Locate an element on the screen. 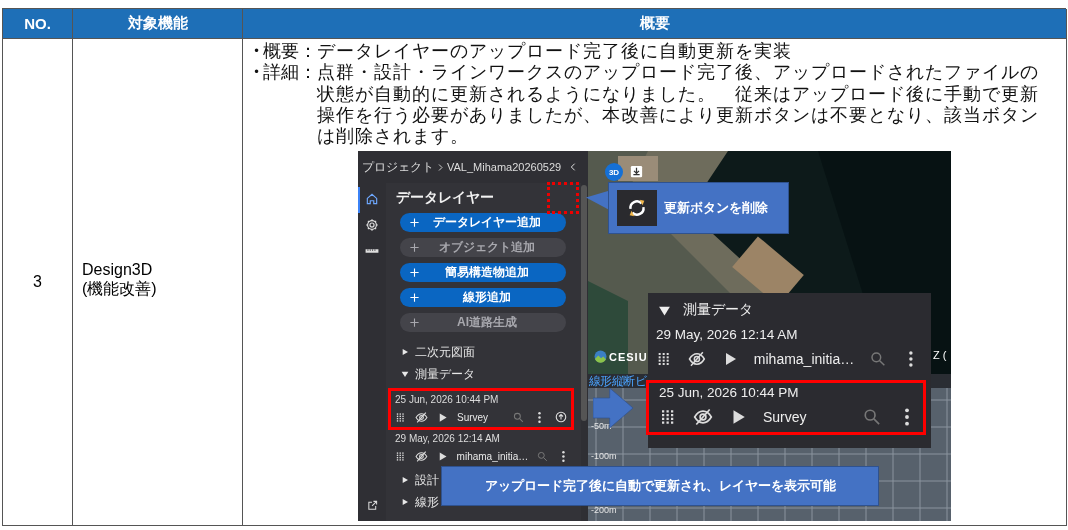 This screenshot has height=530, width=1068. add-button: 簡易構造物追加 is located at coordinates (483, 273).